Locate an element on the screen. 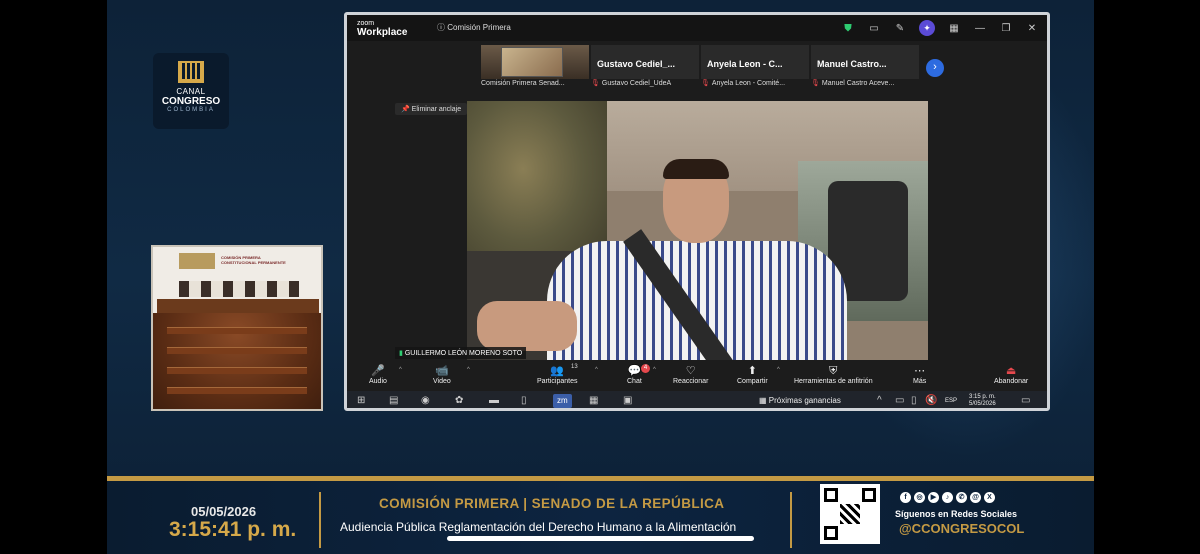 The height and width of the screenshot is (554, 1200). chat-bubble-icon: ▭ is located at coordinates (874, 28).